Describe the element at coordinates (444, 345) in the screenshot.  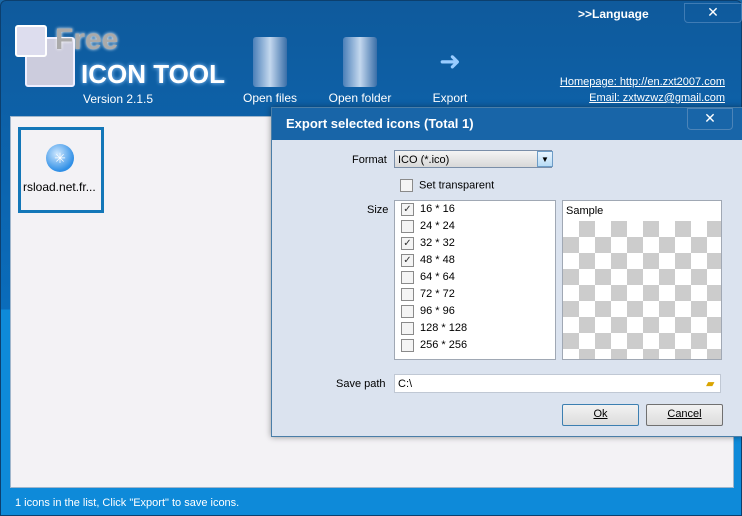
I see `size-option-label: 256 * 256` at that location.